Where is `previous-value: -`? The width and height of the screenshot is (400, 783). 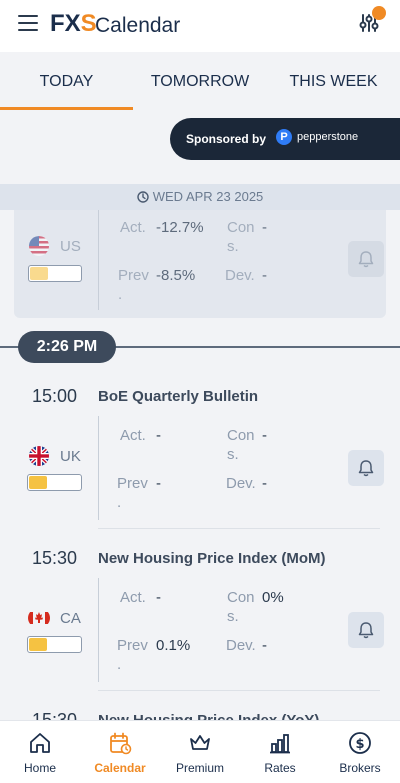
previous-value: - is located at coordinates (158, 483).